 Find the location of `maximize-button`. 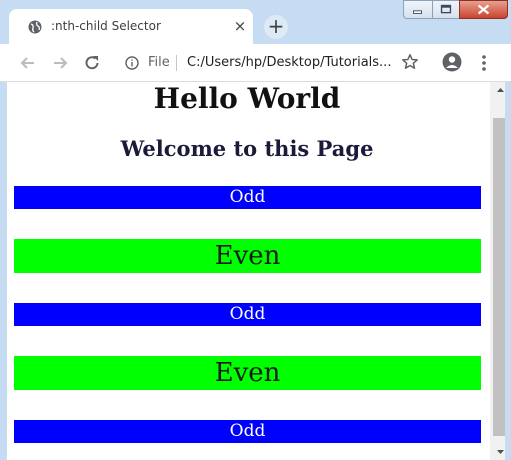

maximize-button is located at coordinates (446, 9).